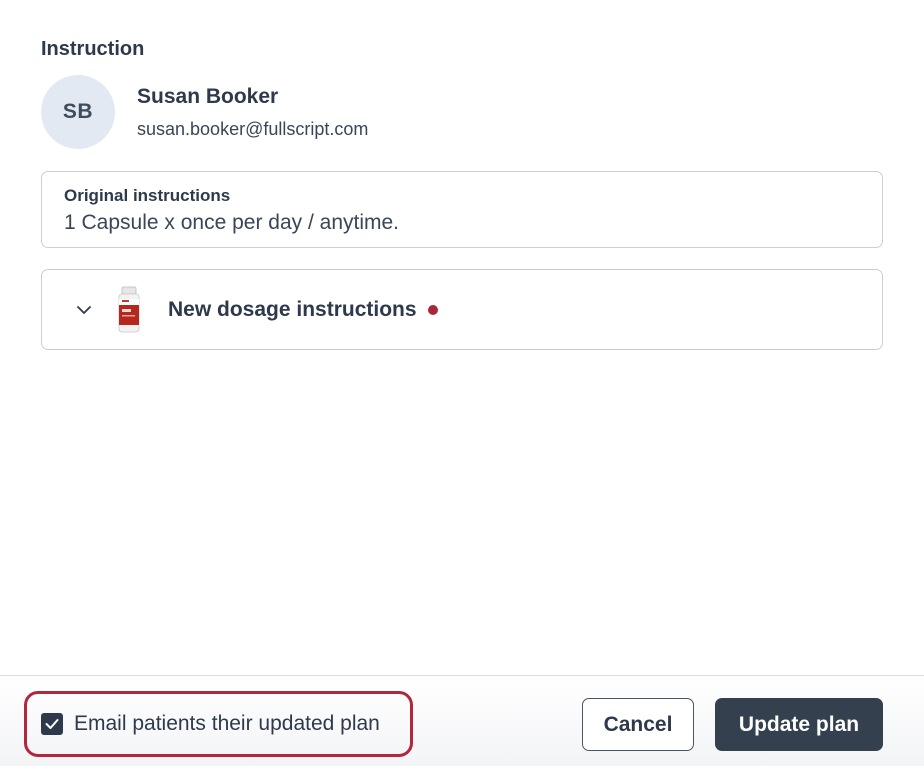 Image resolution: width=924 pixels, height=766 pixels. I want to click on patient-name: Susan Booker, so click(208, 96).